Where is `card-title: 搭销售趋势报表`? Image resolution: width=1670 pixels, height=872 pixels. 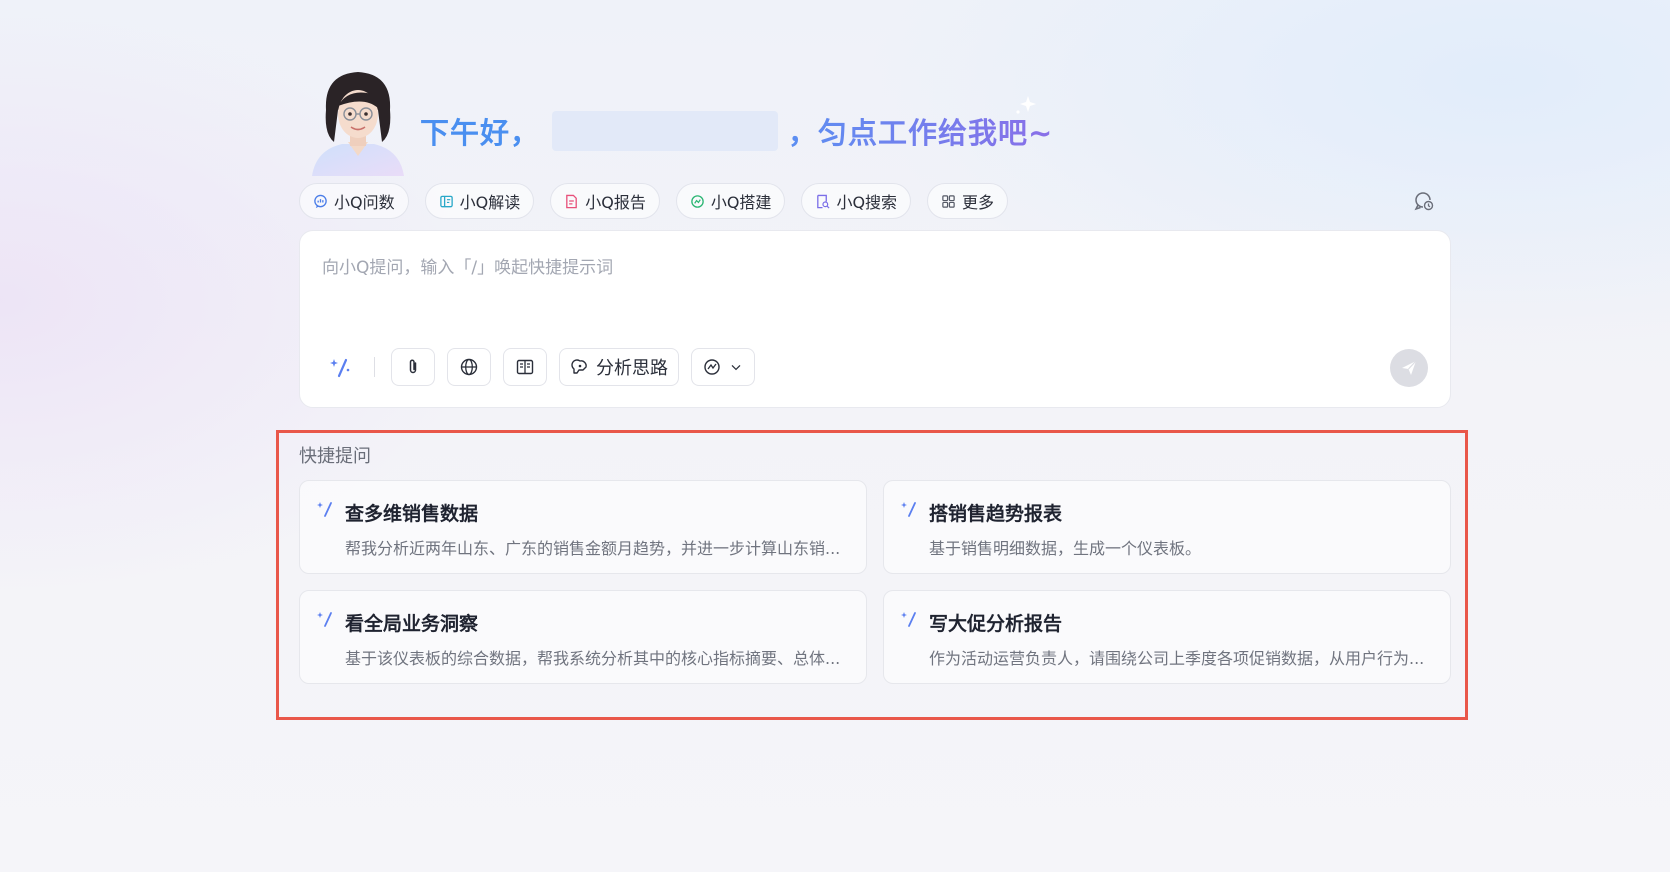 card-title: 搭销售趋势报表 is located at coordinates (996, 514).